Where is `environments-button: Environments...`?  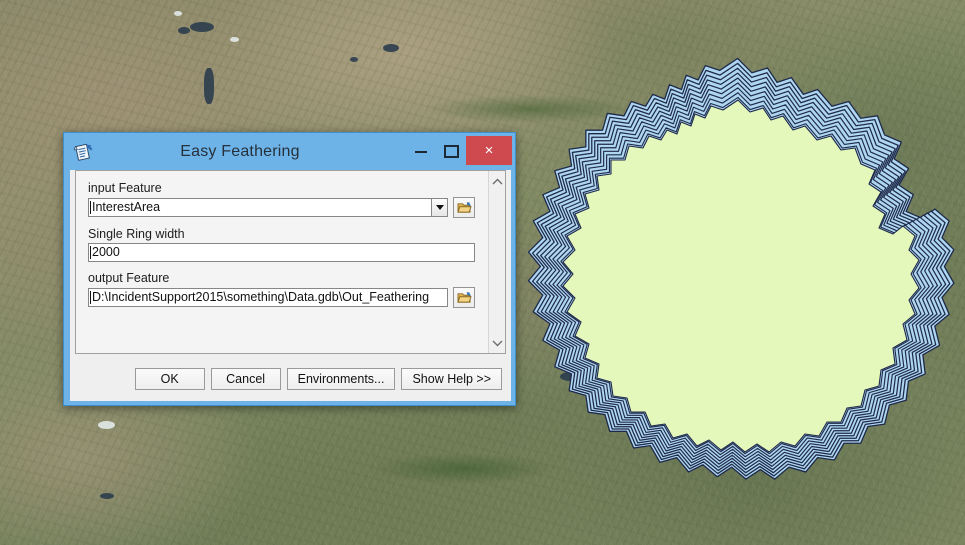
environments-button: Environments... is located at coordinates (341, 378).